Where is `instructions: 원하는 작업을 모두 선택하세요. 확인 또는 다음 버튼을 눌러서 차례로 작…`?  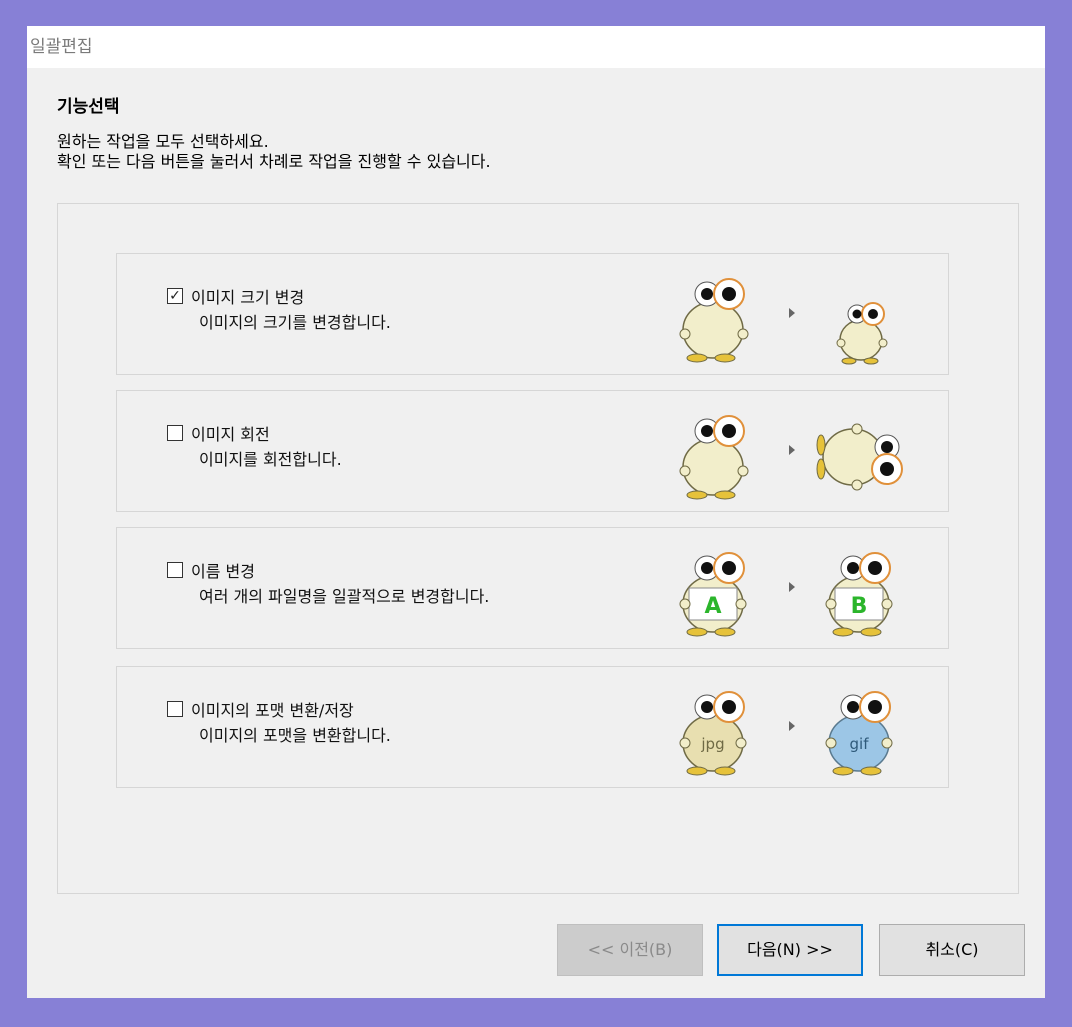 instructions: 원하는 작업을 모두 선택하세요. 확인 또는 다음 버튼을 눌러서 차례로 작… is located at coordinates (274, 152).